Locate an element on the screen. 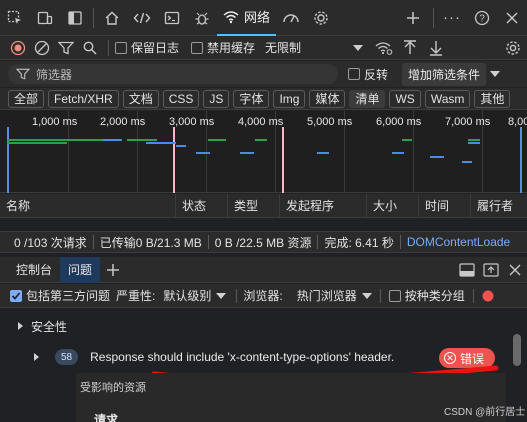  preserve-log-checkbox is located at coordinates (121, 47).